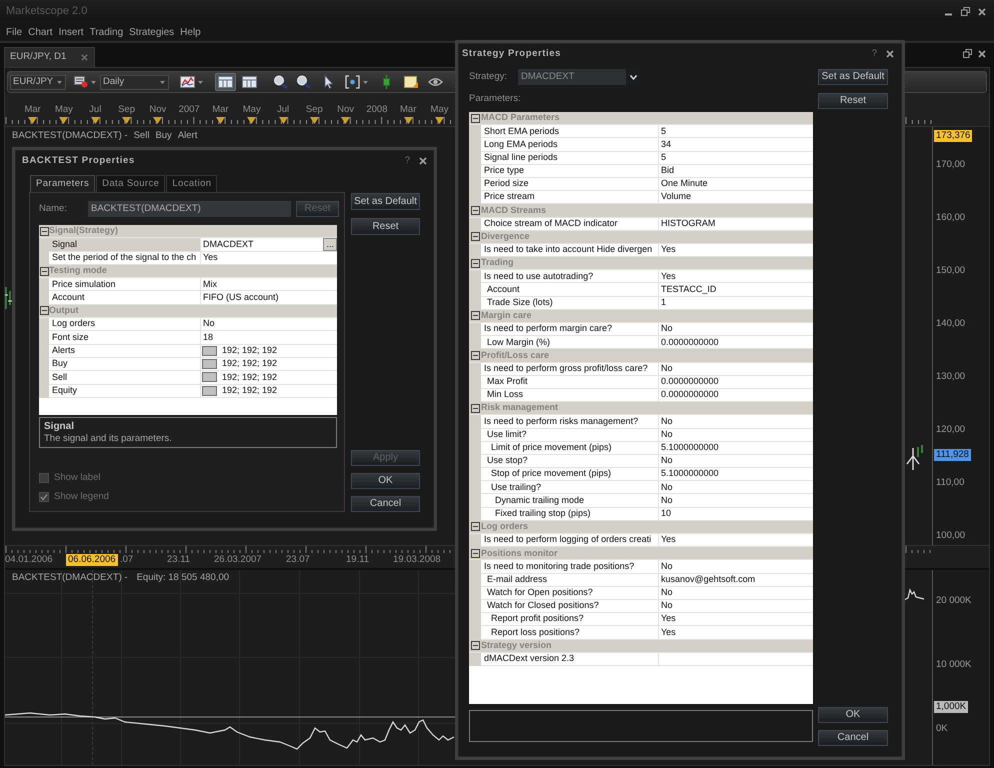 Image resolution: width=994 pixels, height=768 pixels. I want to click on property-row: Short EMA periods 5, so click(641, 131).